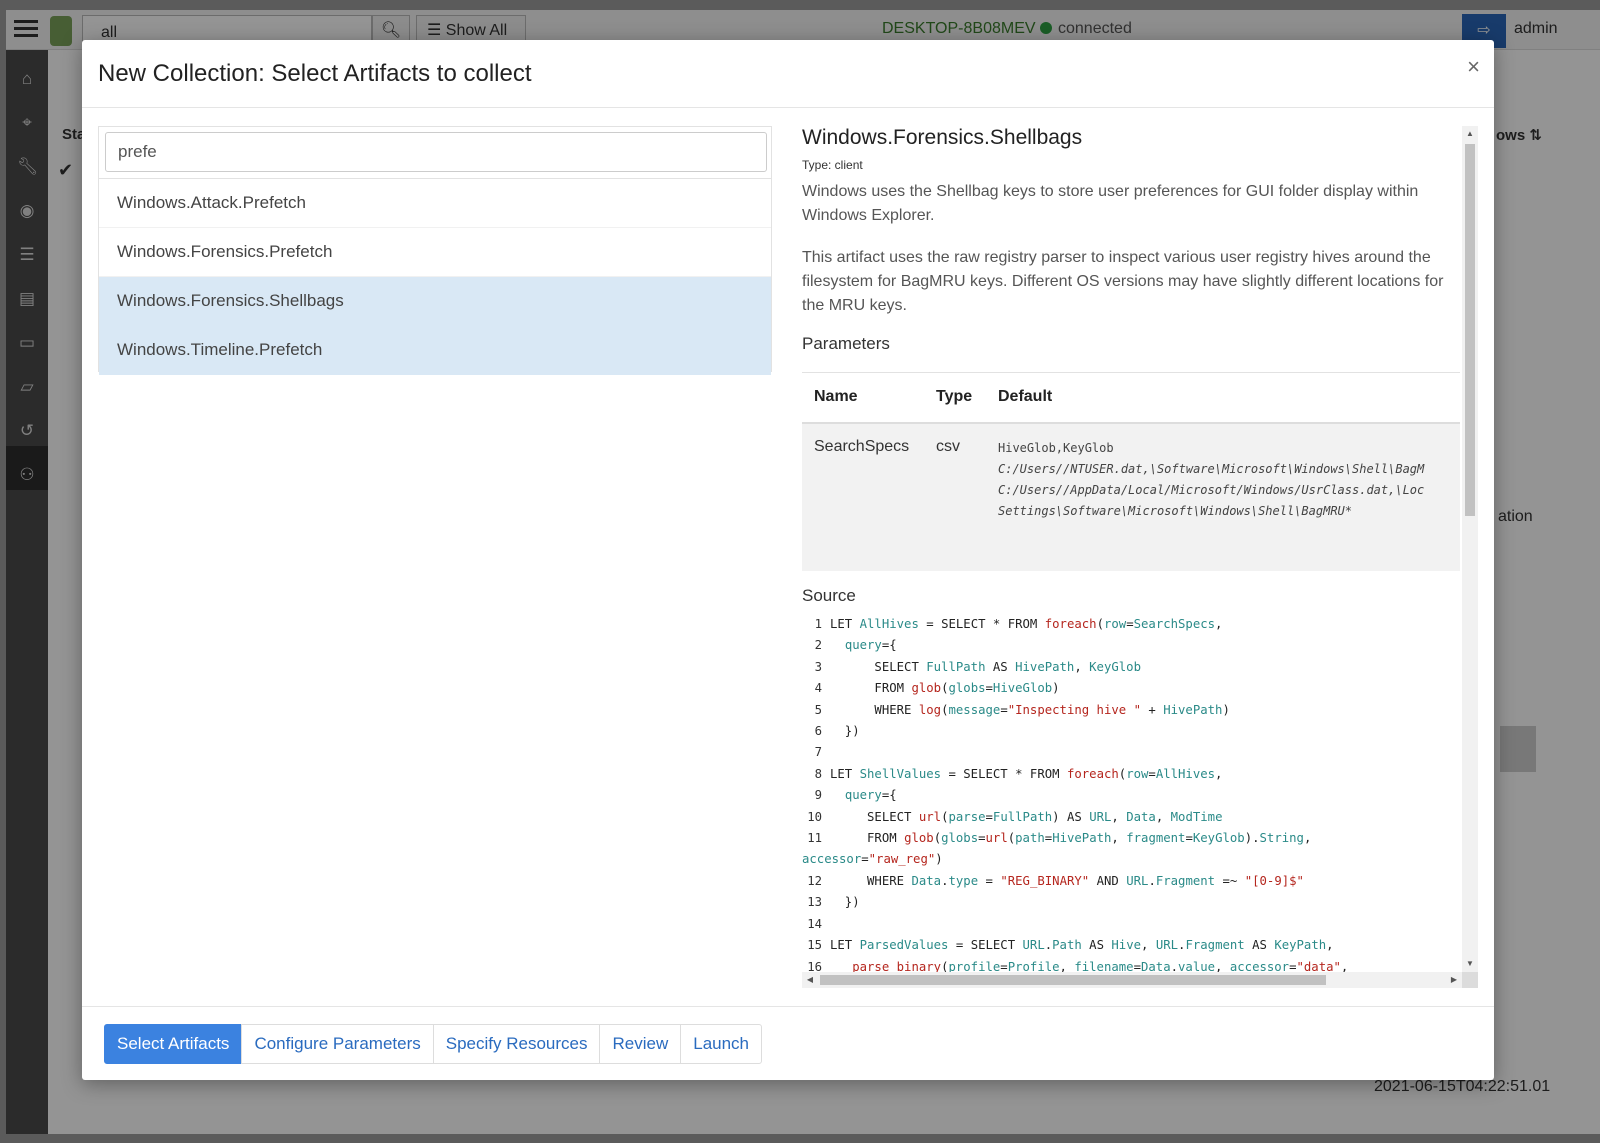 Image resolution: width=1600 pixels, height=1143 pixels. What do you see at coordinates (863, 398) in the screenshot?
I see `param-header-name: Name` at bounding box center [863, 398].